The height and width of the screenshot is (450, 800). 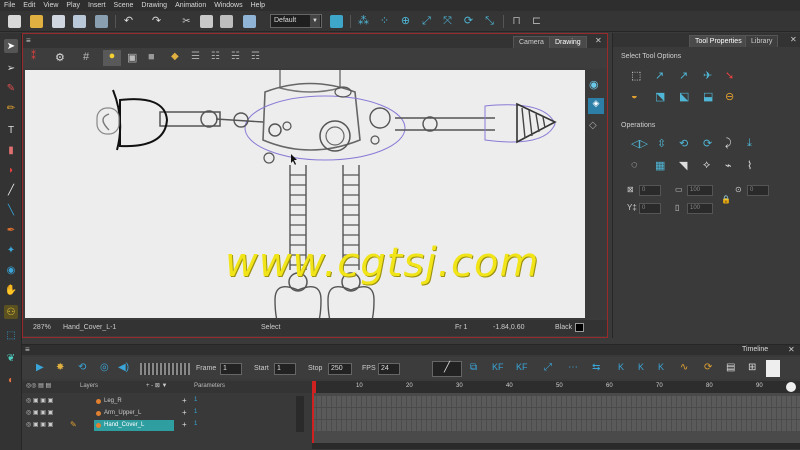 I want to click on layer-down-icon: ☷, so click(x=218, y=58).